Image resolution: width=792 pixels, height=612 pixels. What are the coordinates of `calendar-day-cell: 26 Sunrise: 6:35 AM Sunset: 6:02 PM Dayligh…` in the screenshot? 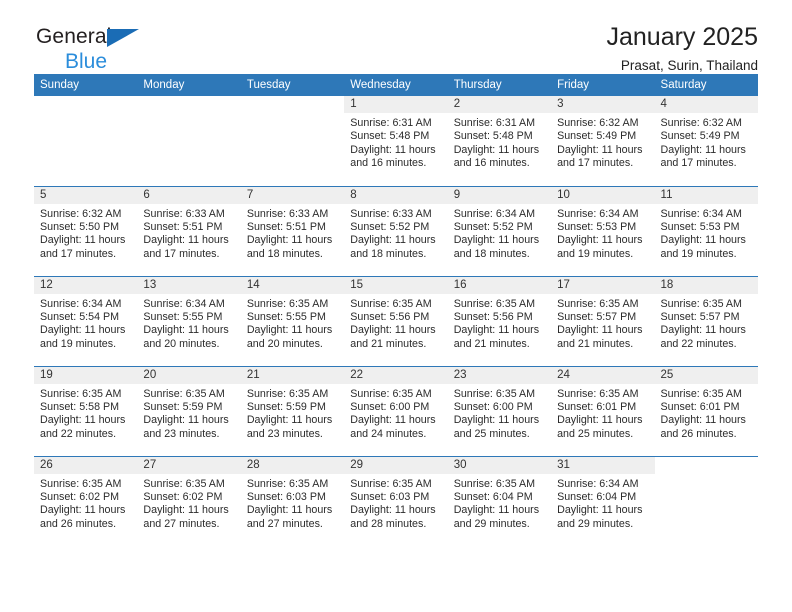 It's located at (86, 500).